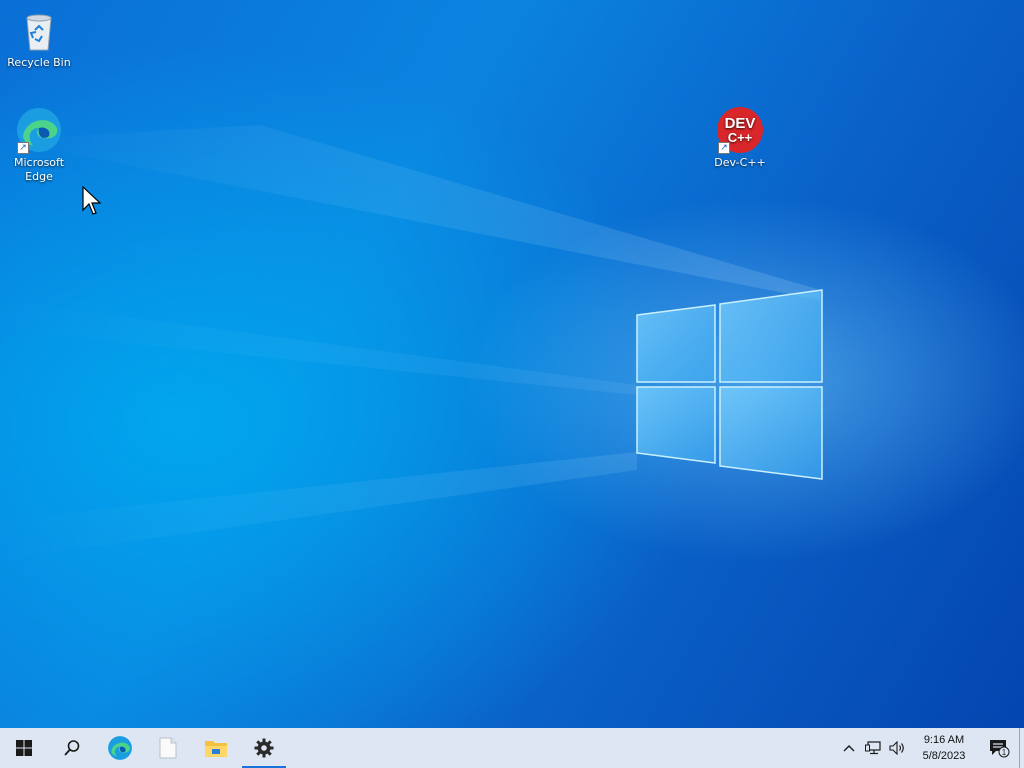 The height and width of the screenshot is (768, 1024). I want to click on windows-logo-wallpaper, so click(729, 384).